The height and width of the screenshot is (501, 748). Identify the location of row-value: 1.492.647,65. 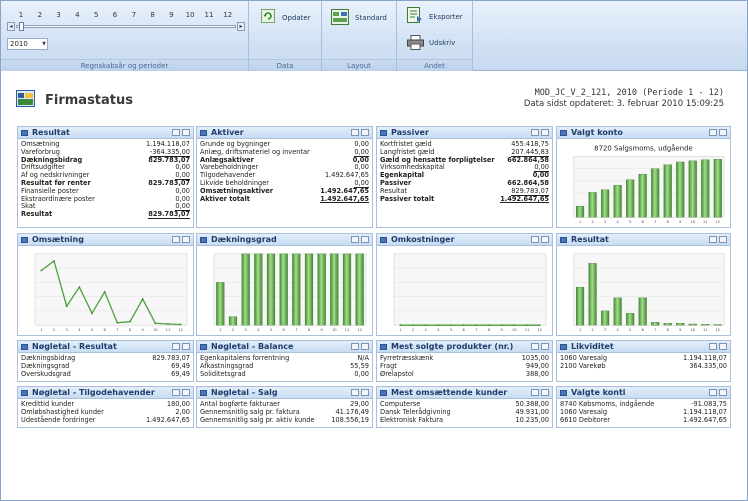
(167, 419).